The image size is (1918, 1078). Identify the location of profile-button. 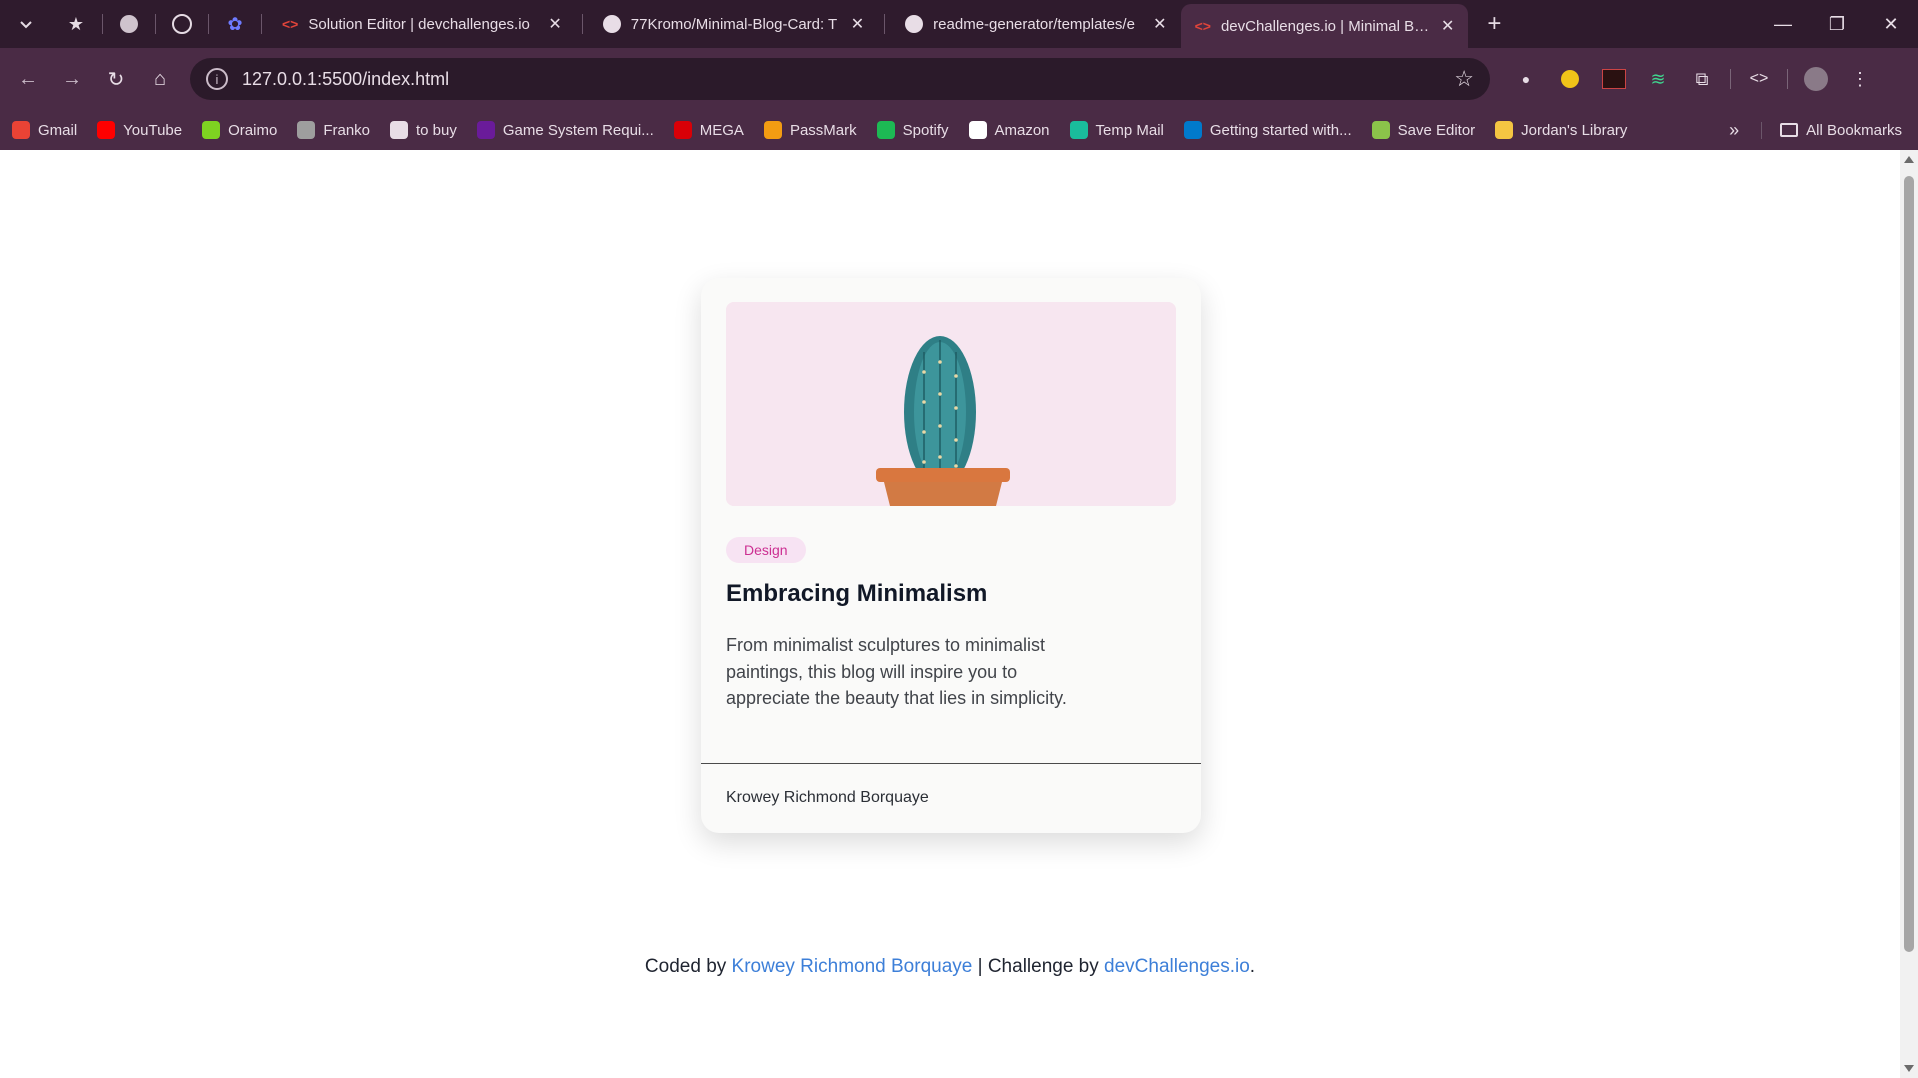
(1816, 79).